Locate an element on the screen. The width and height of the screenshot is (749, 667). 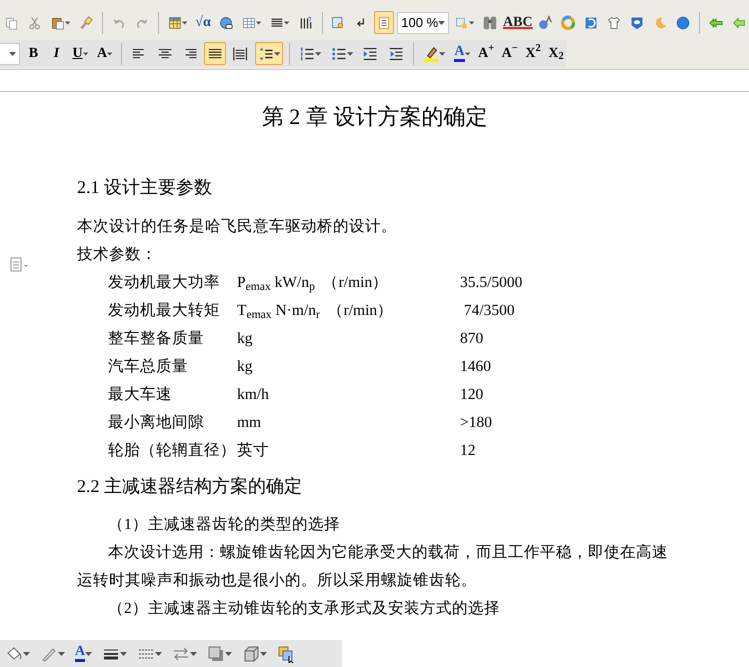
shapes-icon is located at coordinates (286, 653).